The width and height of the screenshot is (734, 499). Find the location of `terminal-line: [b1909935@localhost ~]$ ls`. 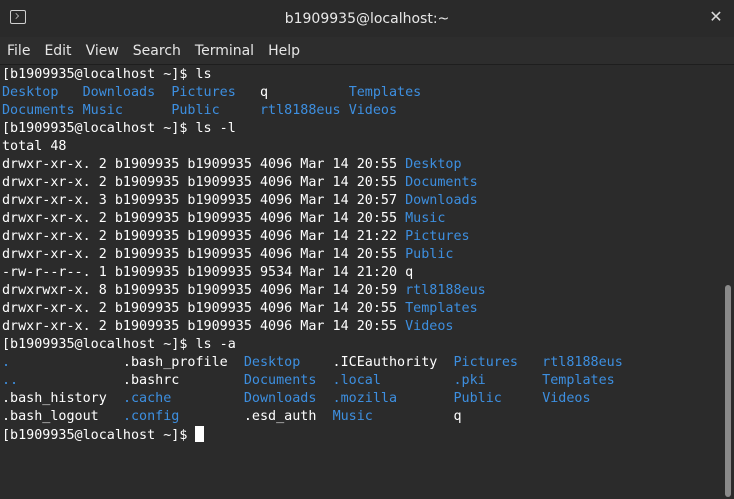

terminal-line: [b1909935@localhost ~]$ ls is located at coordinates (362, 75).